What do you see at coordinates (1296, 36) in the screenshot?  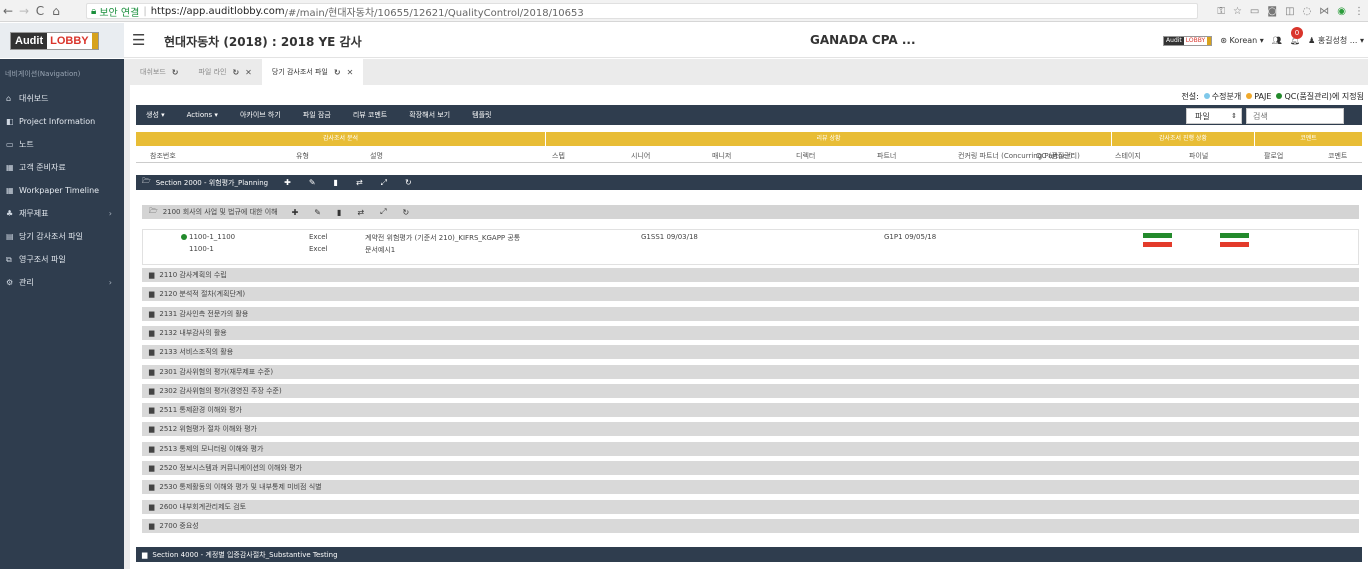 I see `notification-bell: 🔔︎ 0` at bounding box center [1296, 36].